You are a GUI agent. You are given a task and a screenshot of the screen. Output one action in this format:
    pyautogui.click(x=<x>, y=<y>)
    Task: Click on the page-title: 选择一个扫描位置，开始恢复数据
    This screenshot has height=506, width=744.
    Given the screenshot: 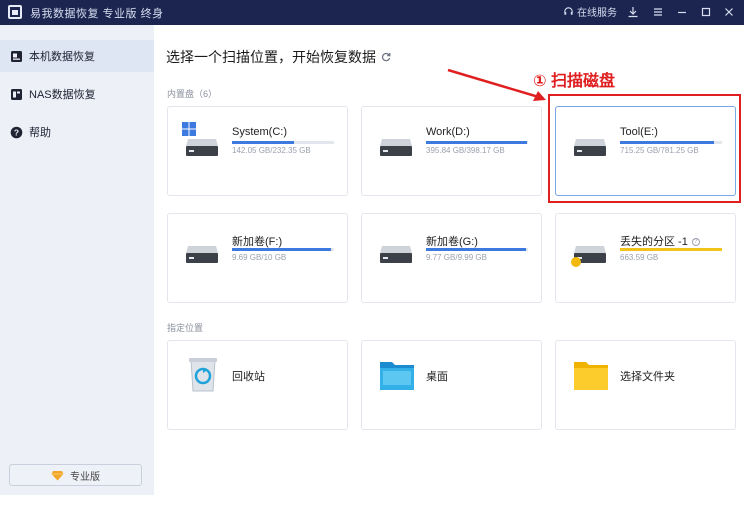 What is the action you would take?
    pyautogui.click(x=278, y=57)
    